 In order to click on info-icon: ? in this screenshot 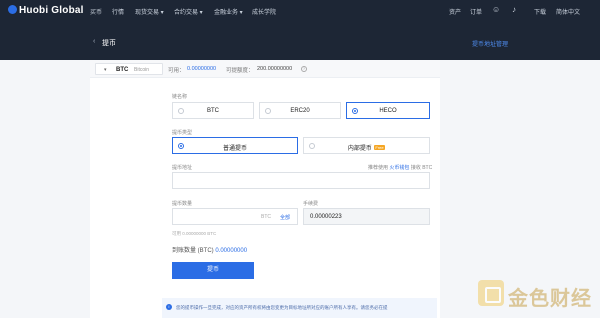, I will do `click(304, 69)`.